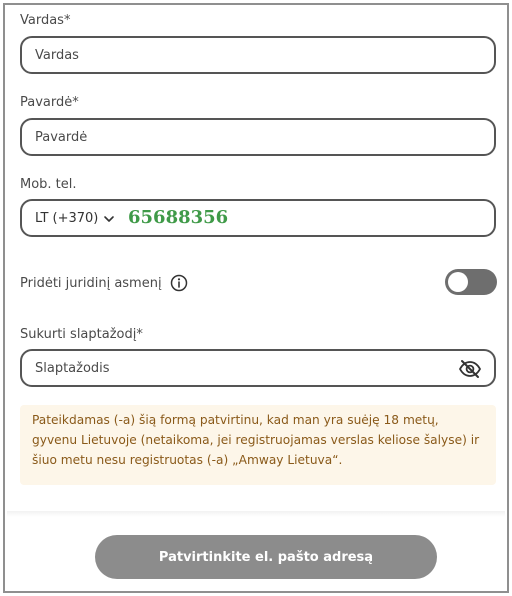  I want to click on phone-field: LT (+370) 65688356, so click(258, 218).